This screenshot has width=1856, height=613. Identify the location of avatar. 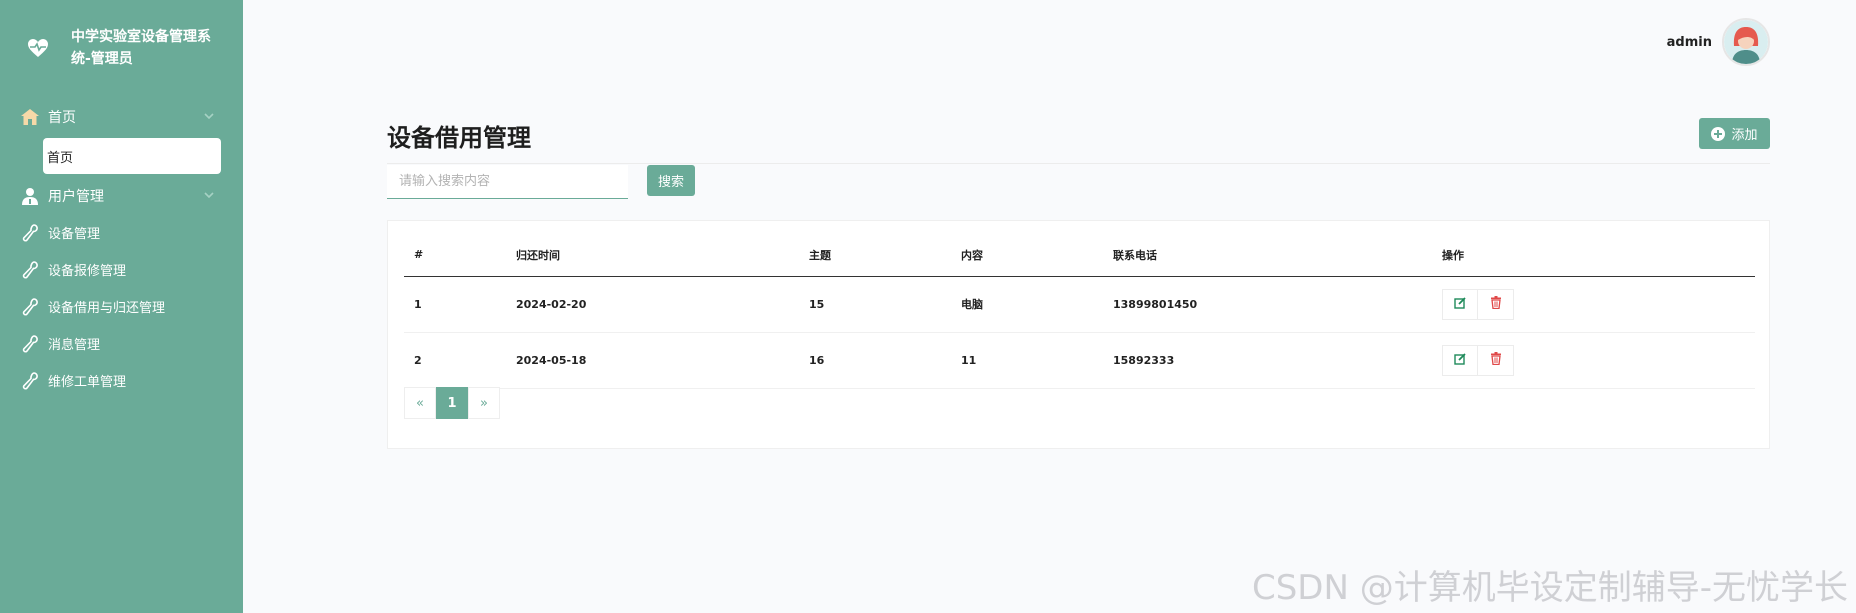
(1746, 42).